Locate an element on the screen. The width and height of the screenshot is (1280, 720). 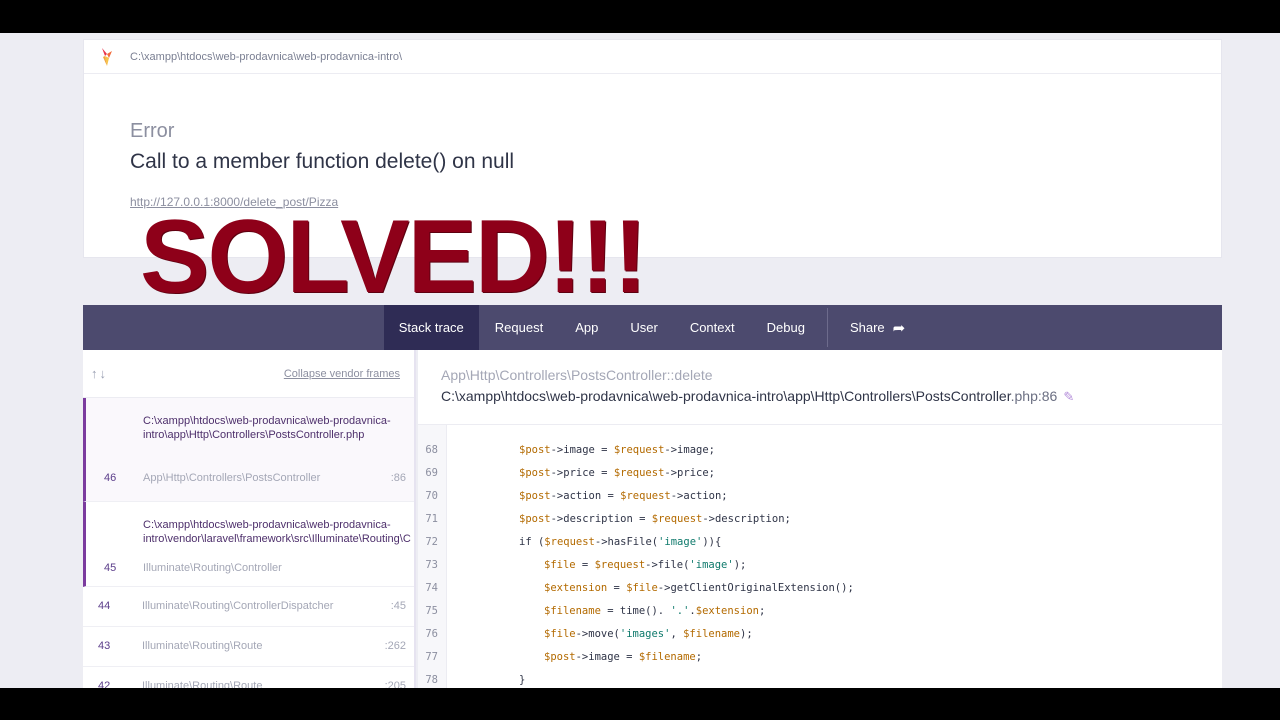
tab-user: User is located at coordinates (643, 327).